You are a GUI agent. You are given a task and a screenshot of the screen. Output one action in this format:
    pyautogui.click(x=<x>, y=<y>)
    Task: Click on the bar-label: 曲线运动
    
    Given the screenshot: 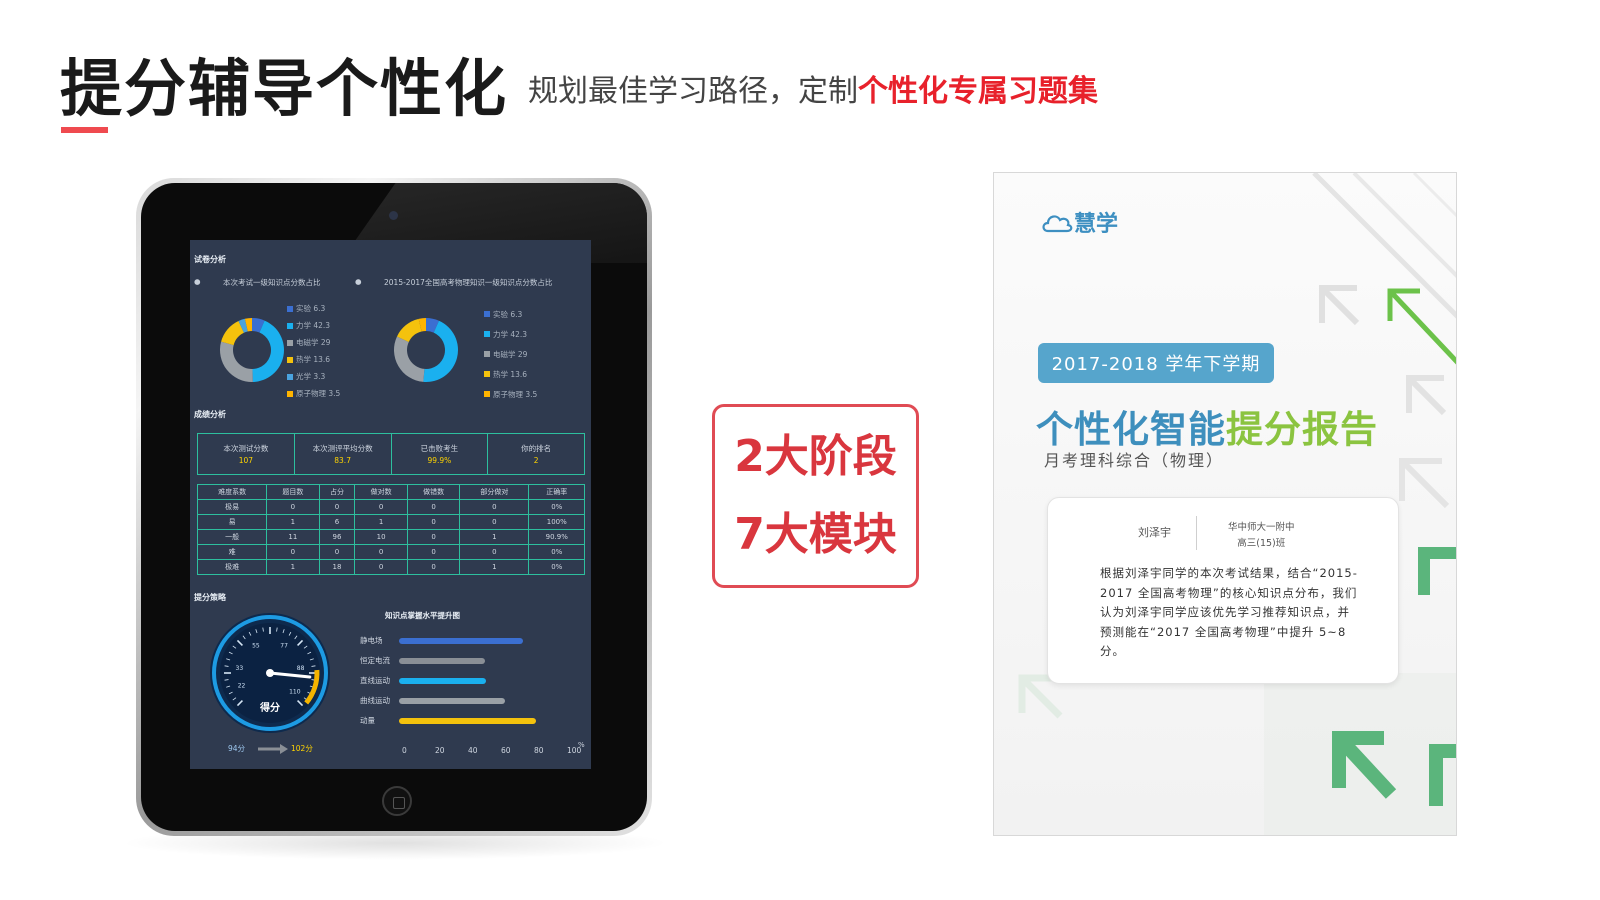 What is the action you would take?
    pyautogui.click(x=375, y=700)
    